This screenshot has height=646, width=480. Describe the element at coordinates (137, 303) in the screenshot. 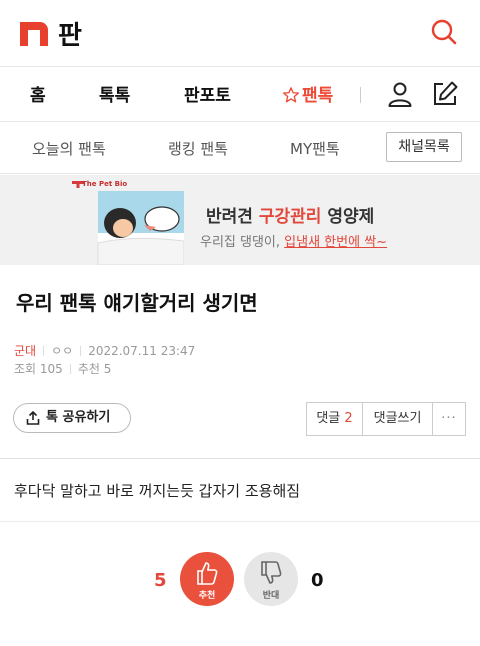

I see `post-title: 우리 팬톡 얘기할거리 생기면` at that location.